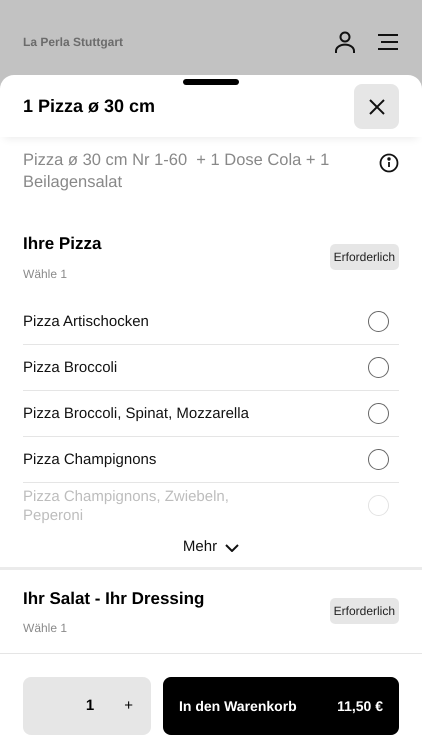 The image size is (422, 750). Describe the element at coordinates (136, 413) in the screenshot. I see `option-label: Pizza Broccoli, Spinat, Mozzarella` at that location.